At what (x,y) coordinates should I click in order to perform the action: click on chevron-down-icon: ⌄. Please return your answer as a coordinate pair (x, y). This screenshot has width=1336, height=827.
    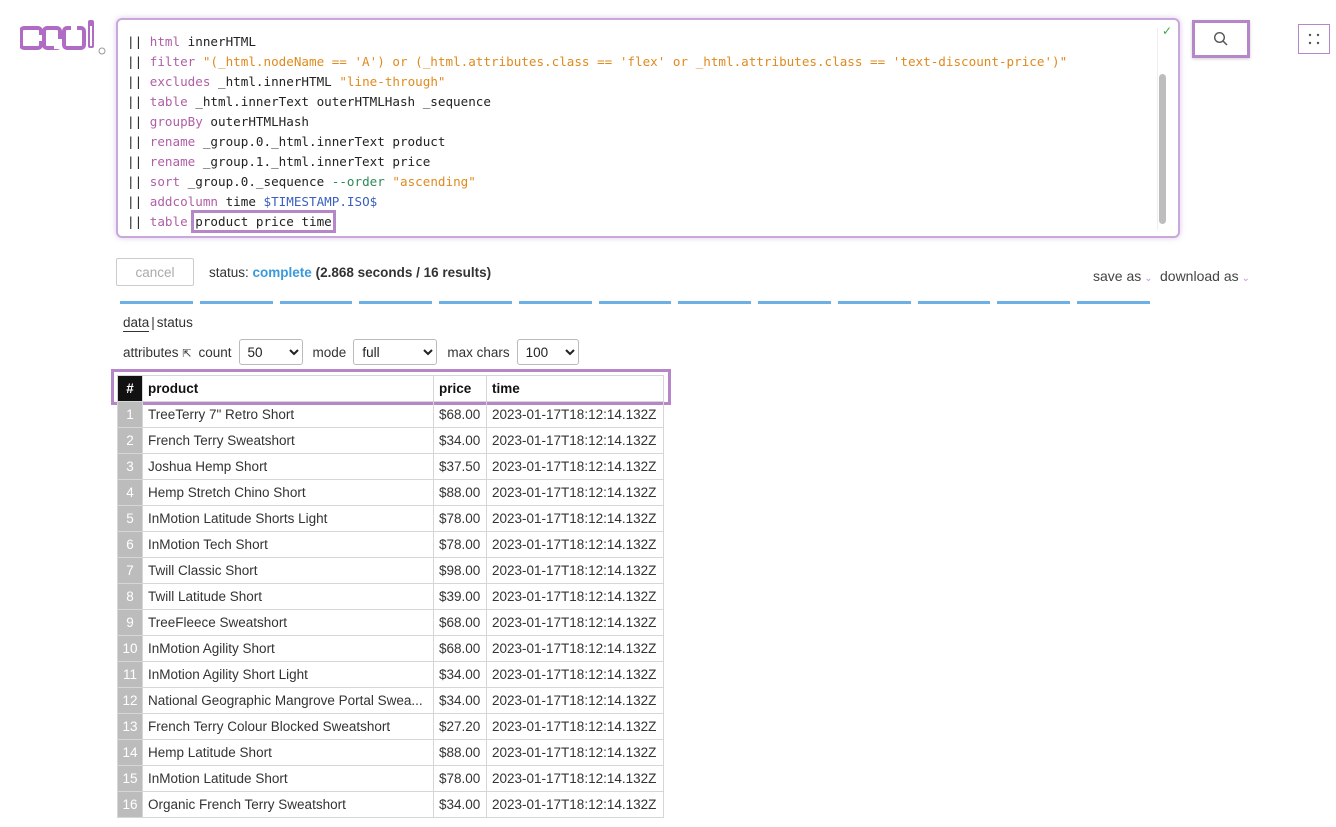
    Looking at the image, I should click on (1246, 278).